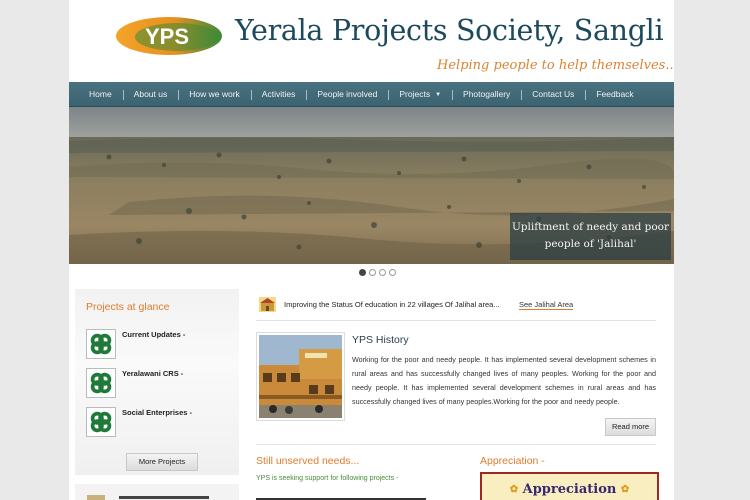  Describe the element at coordinates (630, 427) in the screenshot. I see `read-more-button: Read more` at that location.